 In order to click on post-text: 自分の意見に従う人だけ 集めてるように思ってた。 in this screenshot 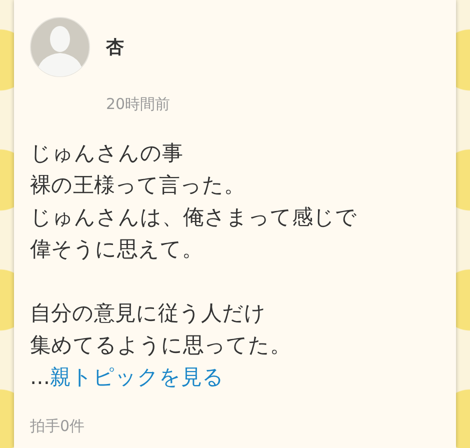, I will do `click(161, 329)`.